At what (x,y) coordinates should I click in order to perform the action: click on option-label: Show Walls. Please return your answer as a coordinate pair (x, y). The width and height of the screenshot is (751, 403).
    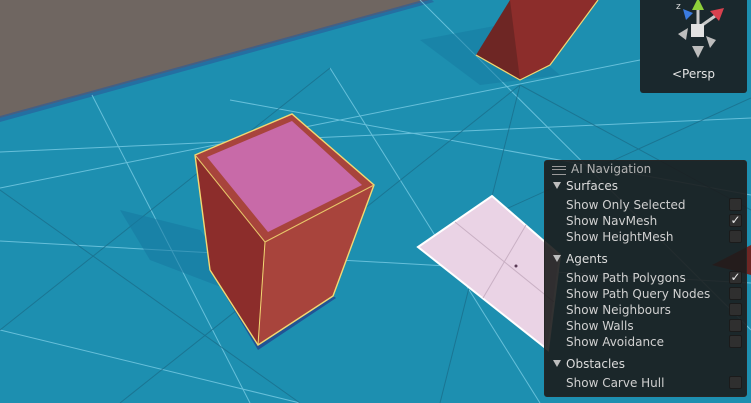
    Looking at the image, I should click on (600, 326).